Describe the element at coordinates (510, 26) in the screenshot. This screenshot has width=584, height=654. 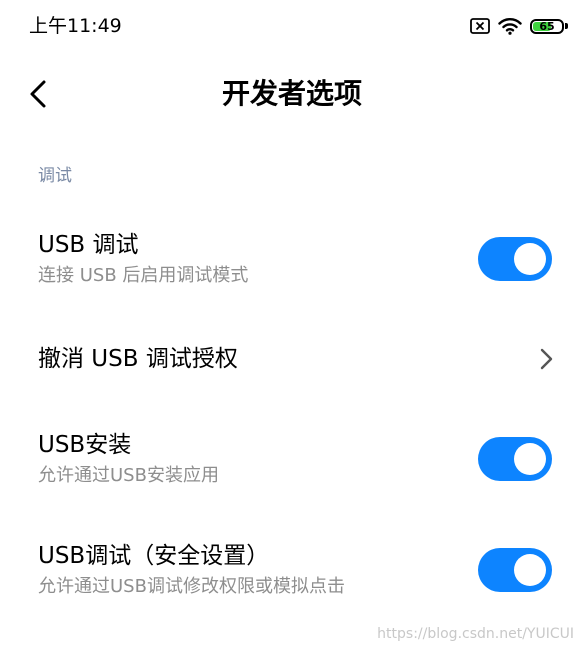
I see `wifi-icon` at that location.